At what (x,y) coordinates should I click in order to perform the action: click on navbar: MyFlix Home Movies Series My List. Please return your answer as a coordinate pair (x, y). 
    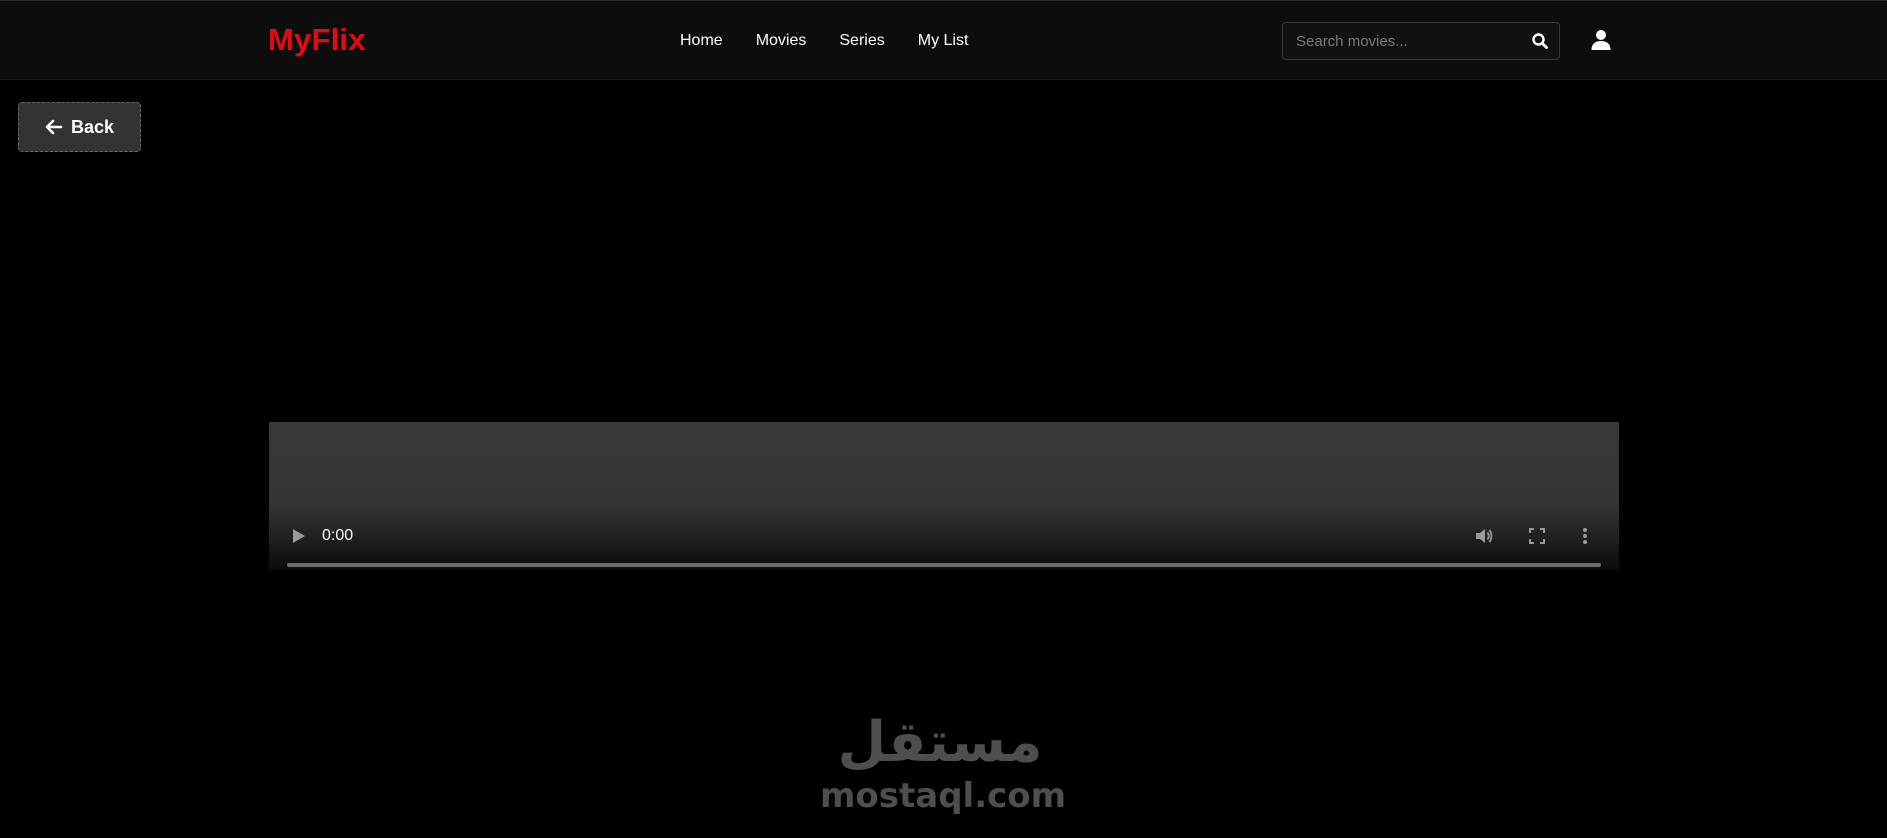
    Looking at the image, I should click on (943, 40).